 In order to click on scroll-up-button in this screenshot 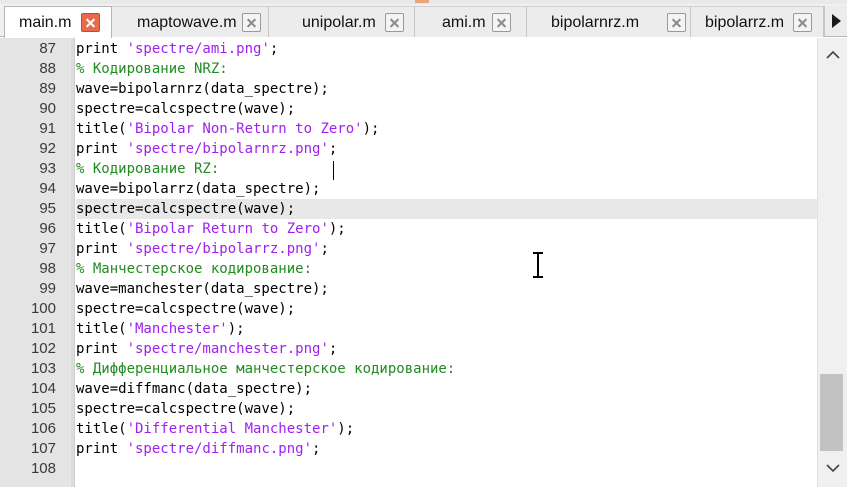, I will do `click(832, 56)`.